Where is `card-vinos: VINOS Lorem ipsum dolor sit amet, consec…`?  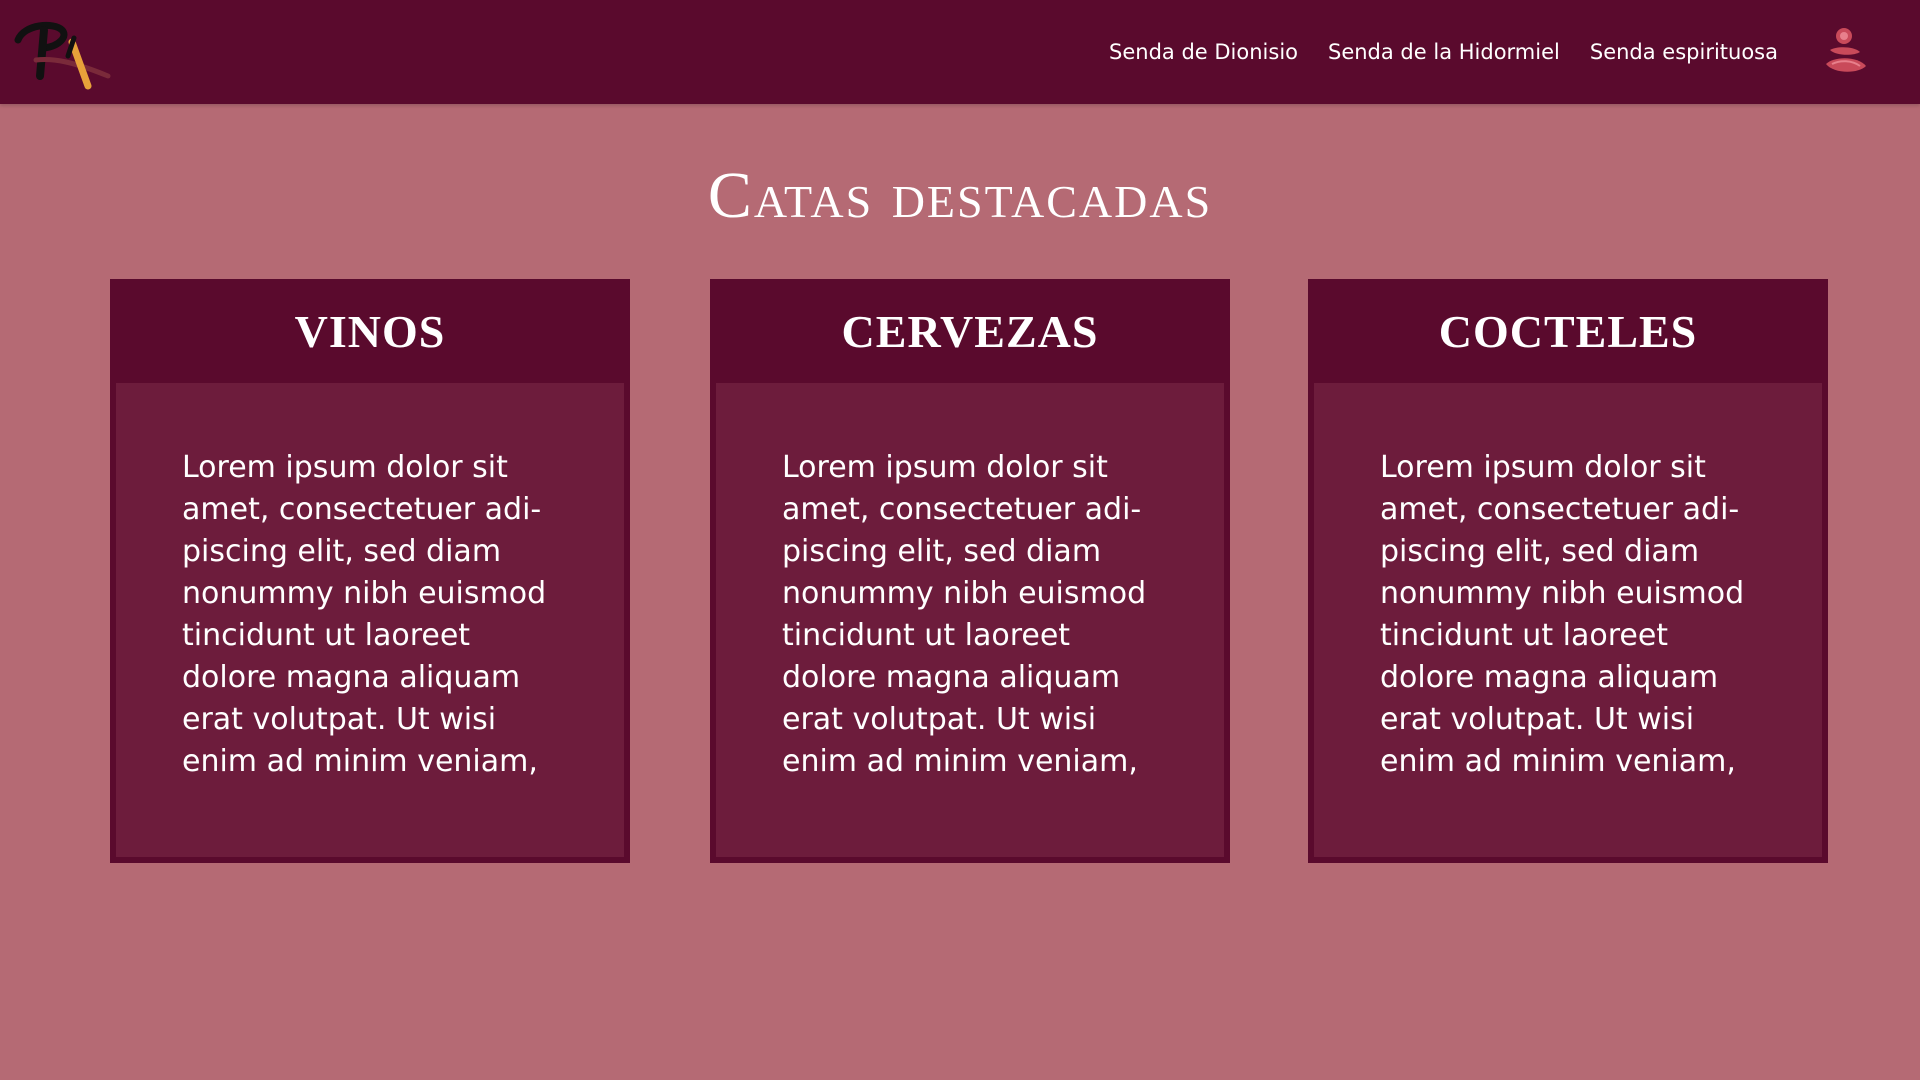
card-vinos: VINOS Lorem ipsum dolor sit amet, consec… is located at coordinates (370, 571).